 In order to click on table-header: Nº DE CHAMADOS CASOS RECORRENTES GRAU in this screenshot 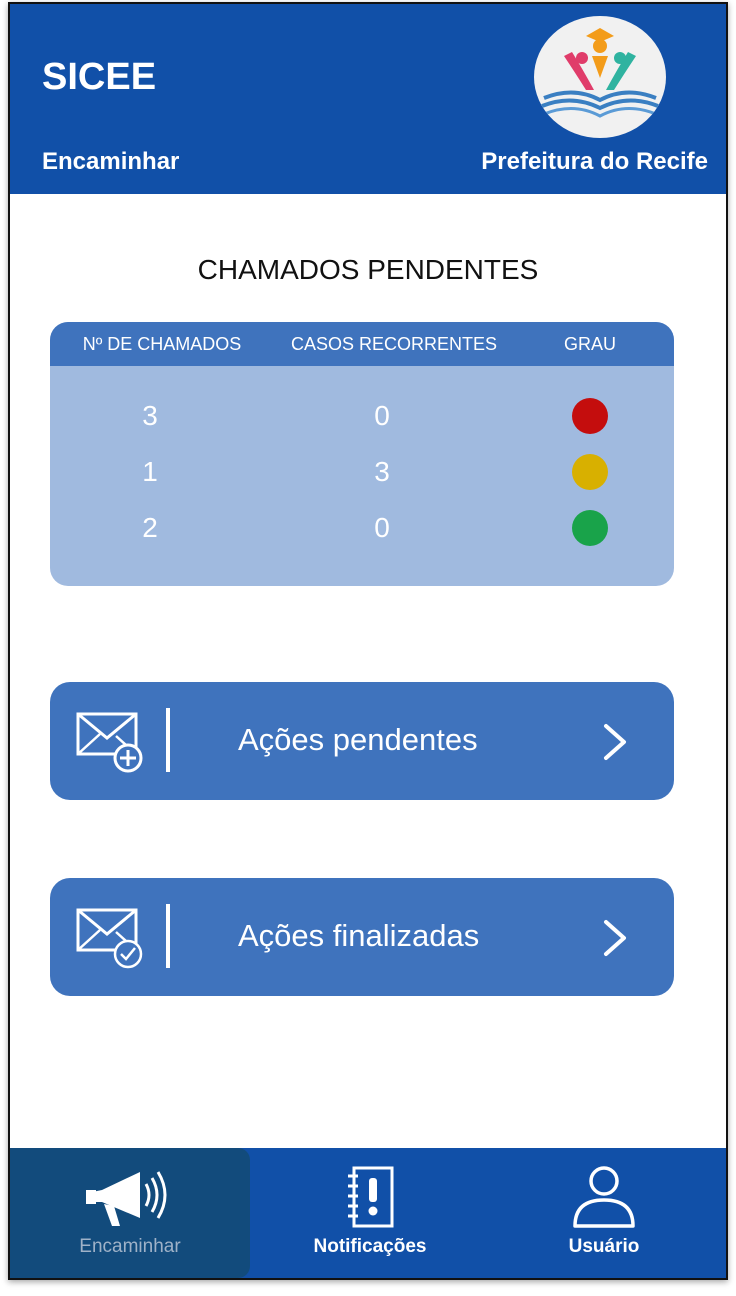, I will do `click(362, 344)`.